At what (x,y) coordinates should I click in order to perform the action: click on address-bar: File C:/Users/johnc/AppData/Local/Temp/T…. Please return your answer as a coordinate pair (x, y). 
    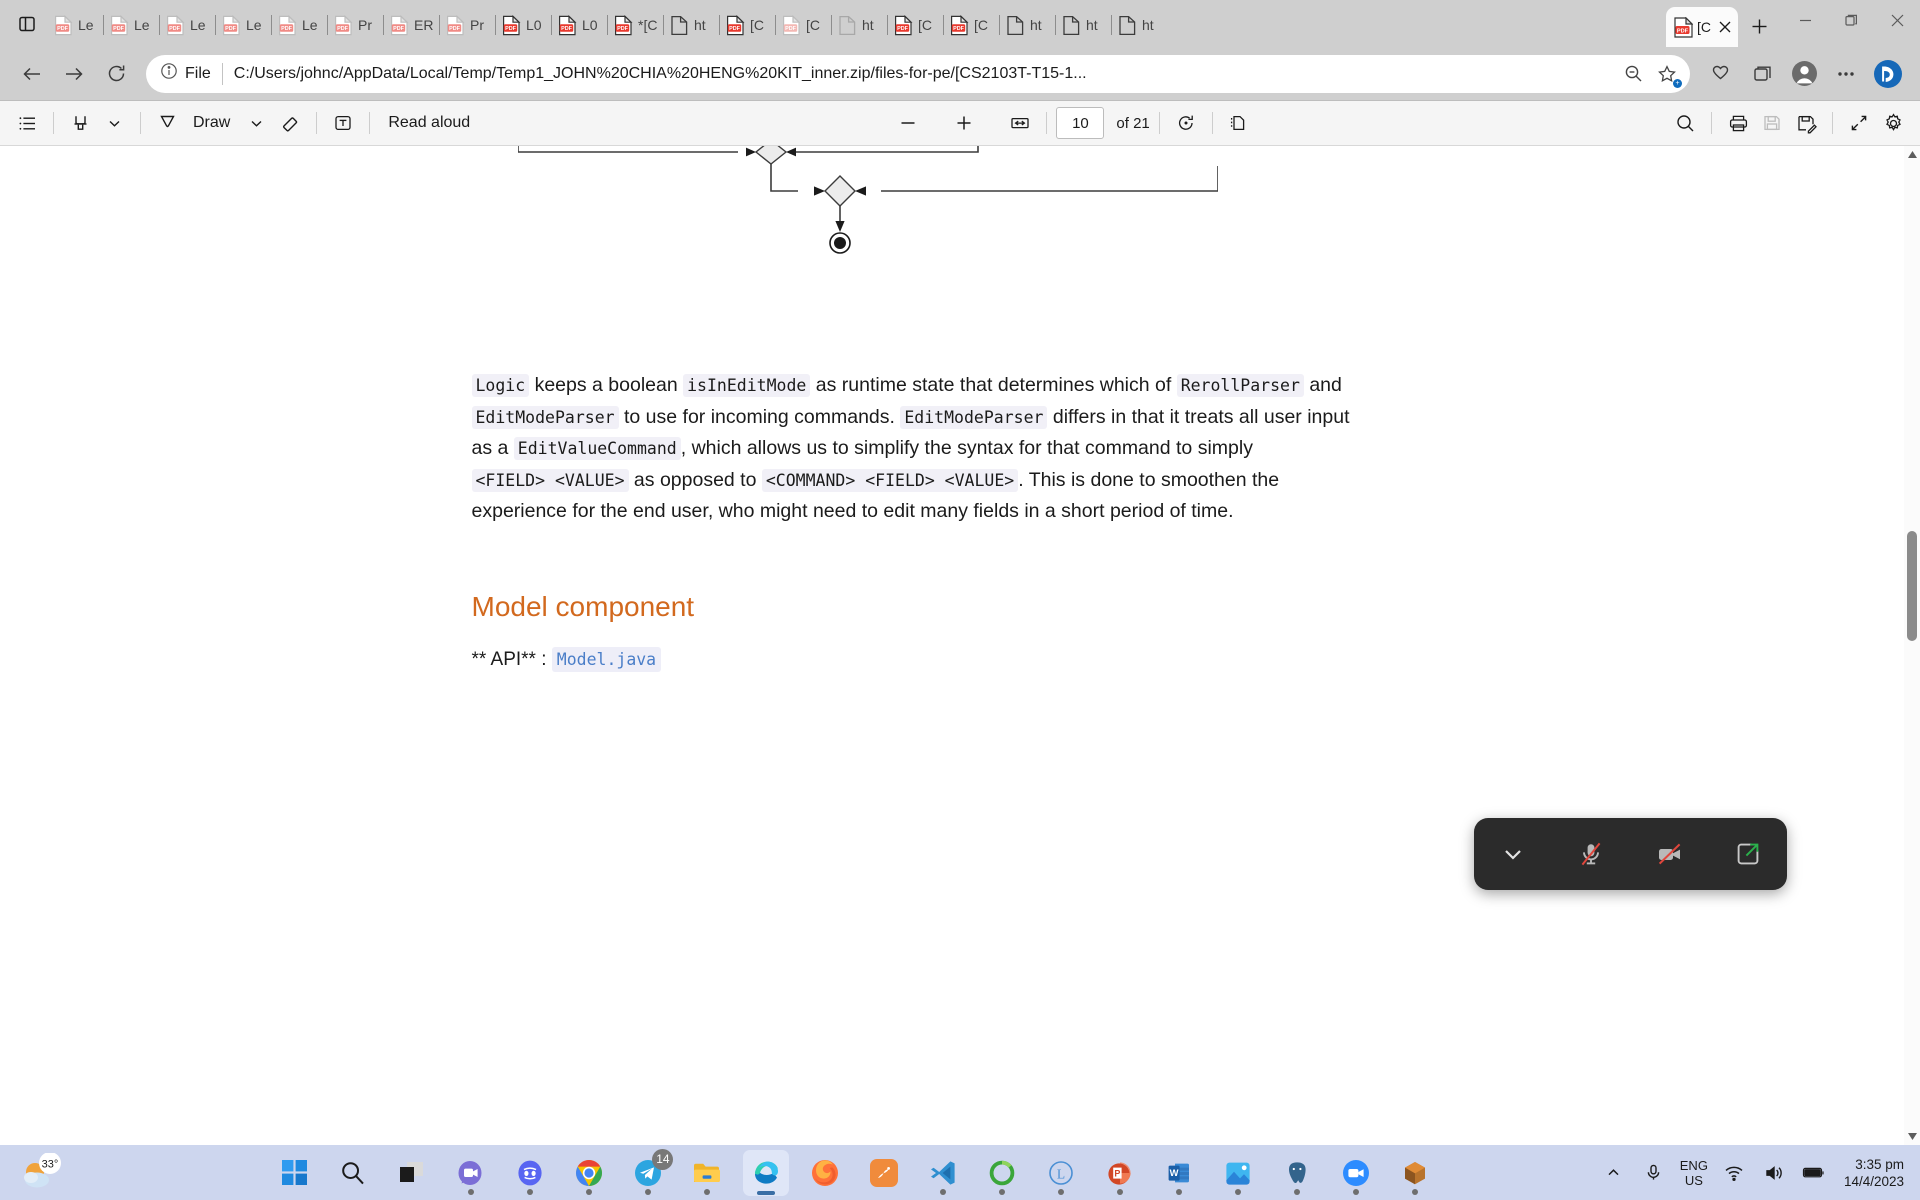
    Looking at the image, I should click on (918, 73).